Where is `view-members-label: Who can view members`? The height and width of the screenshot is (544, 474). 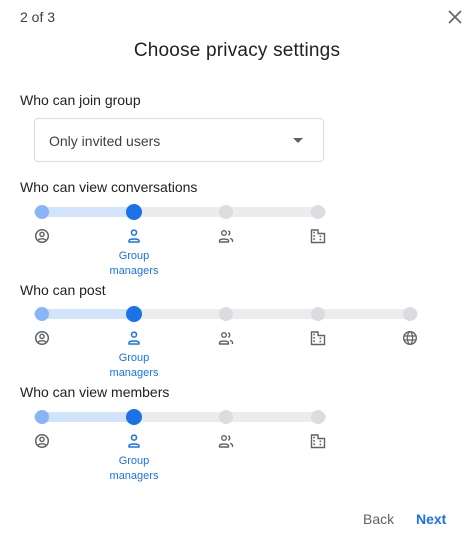 view-members-label: Who can view members is located at coordinates (95, 392).